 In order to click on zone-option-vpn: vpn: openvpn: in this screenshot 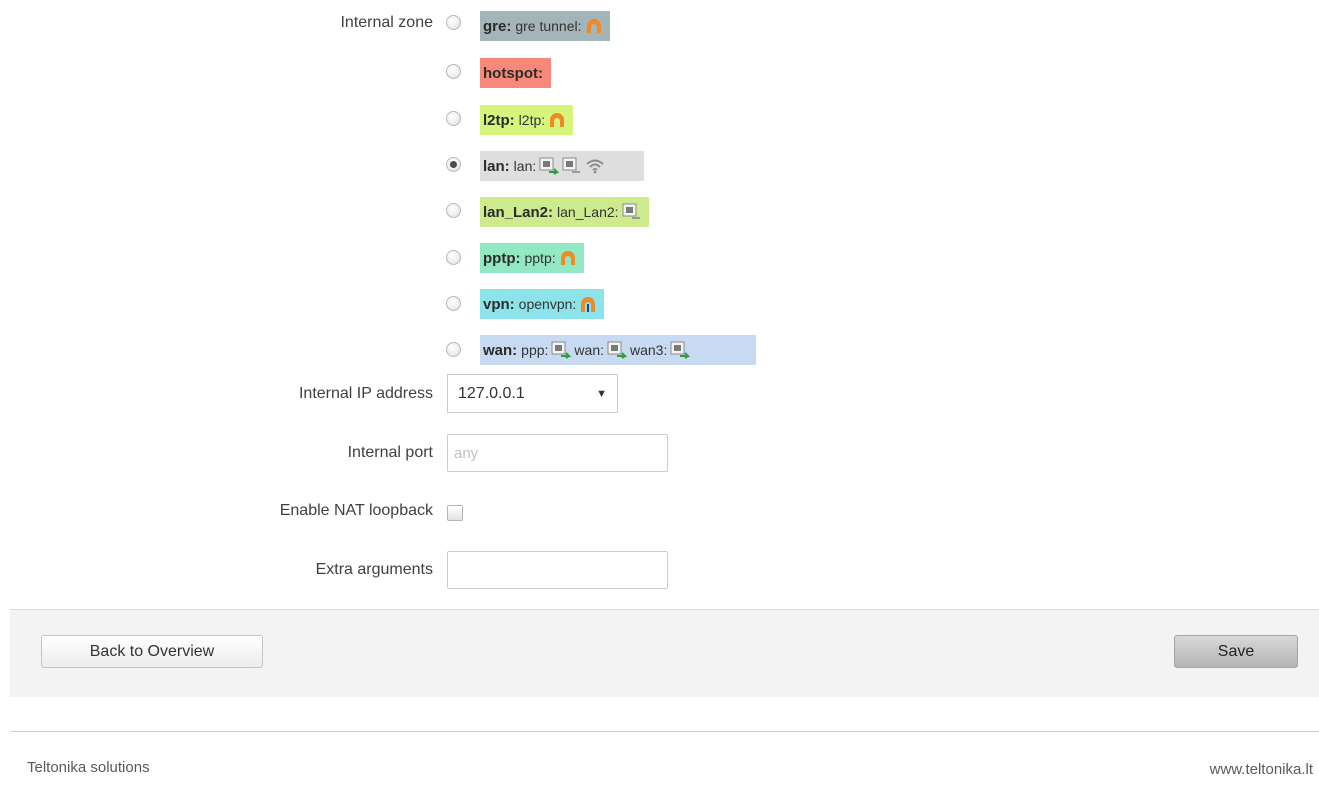, I will do `click(542, 304)`.